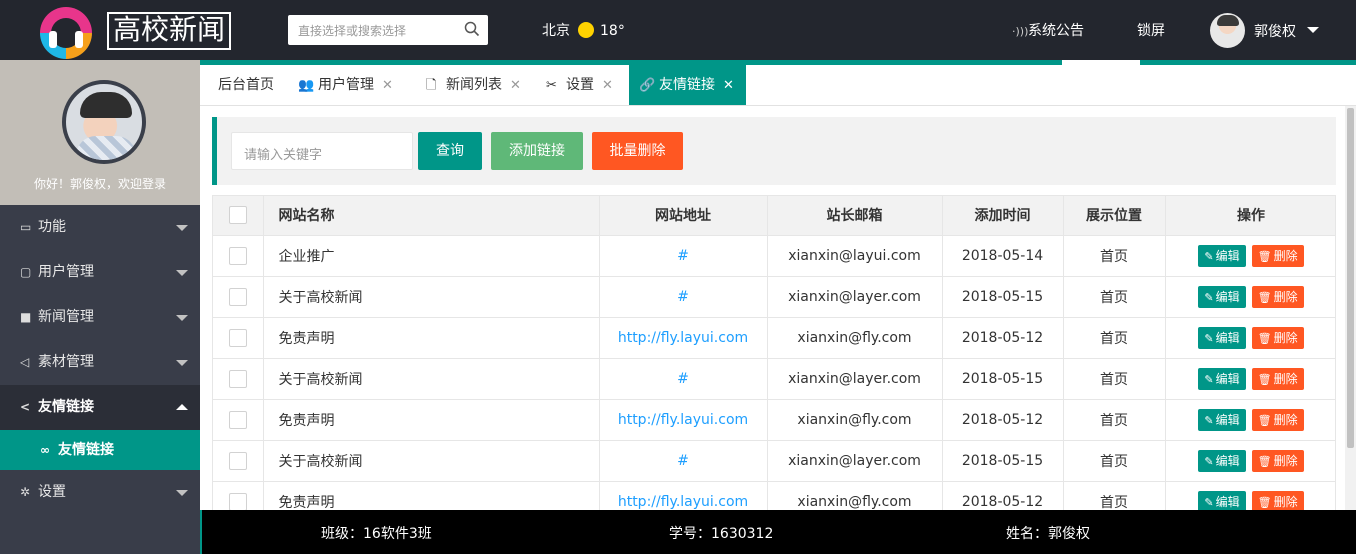  Describe the element at coordinates (580, 85) in the screenshot. I see `tab-label: 设置` at that location.